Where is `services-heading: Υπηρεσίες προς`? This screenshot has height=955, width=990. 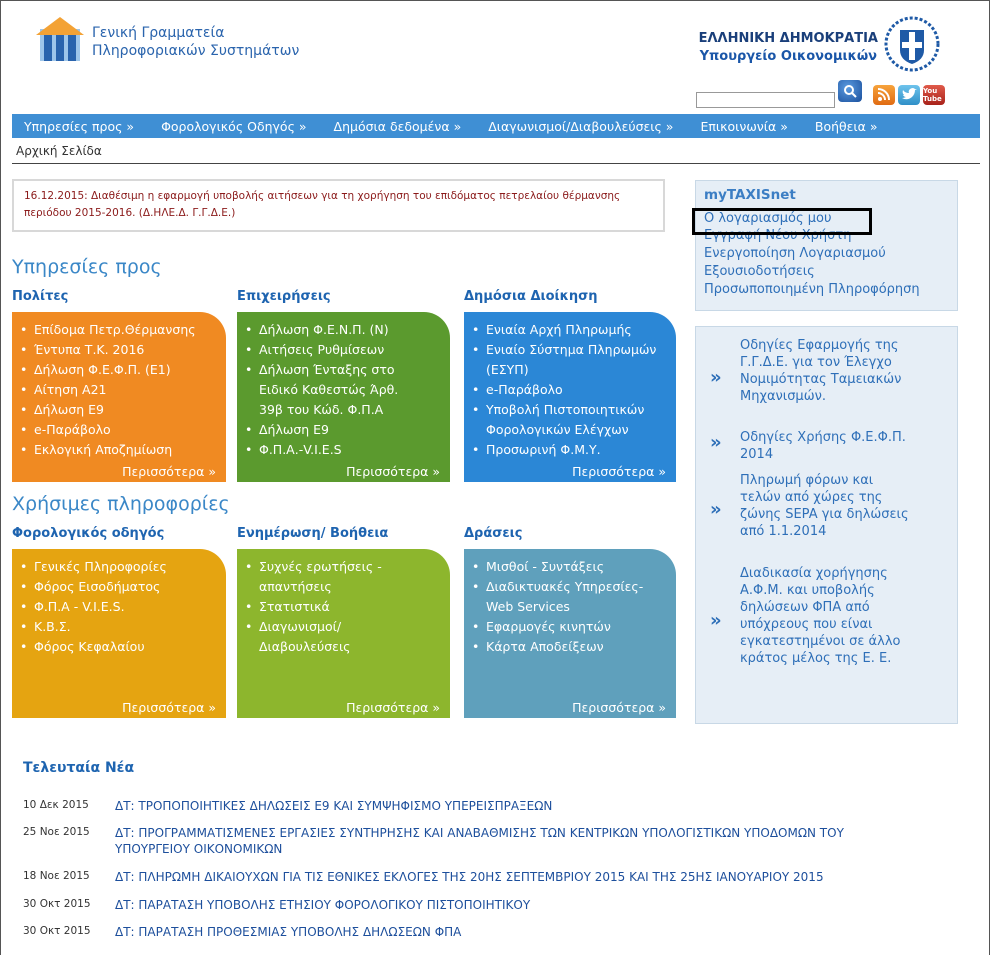 services-heading: Υπηρεσίες προς is located at coordinates (87, 267).